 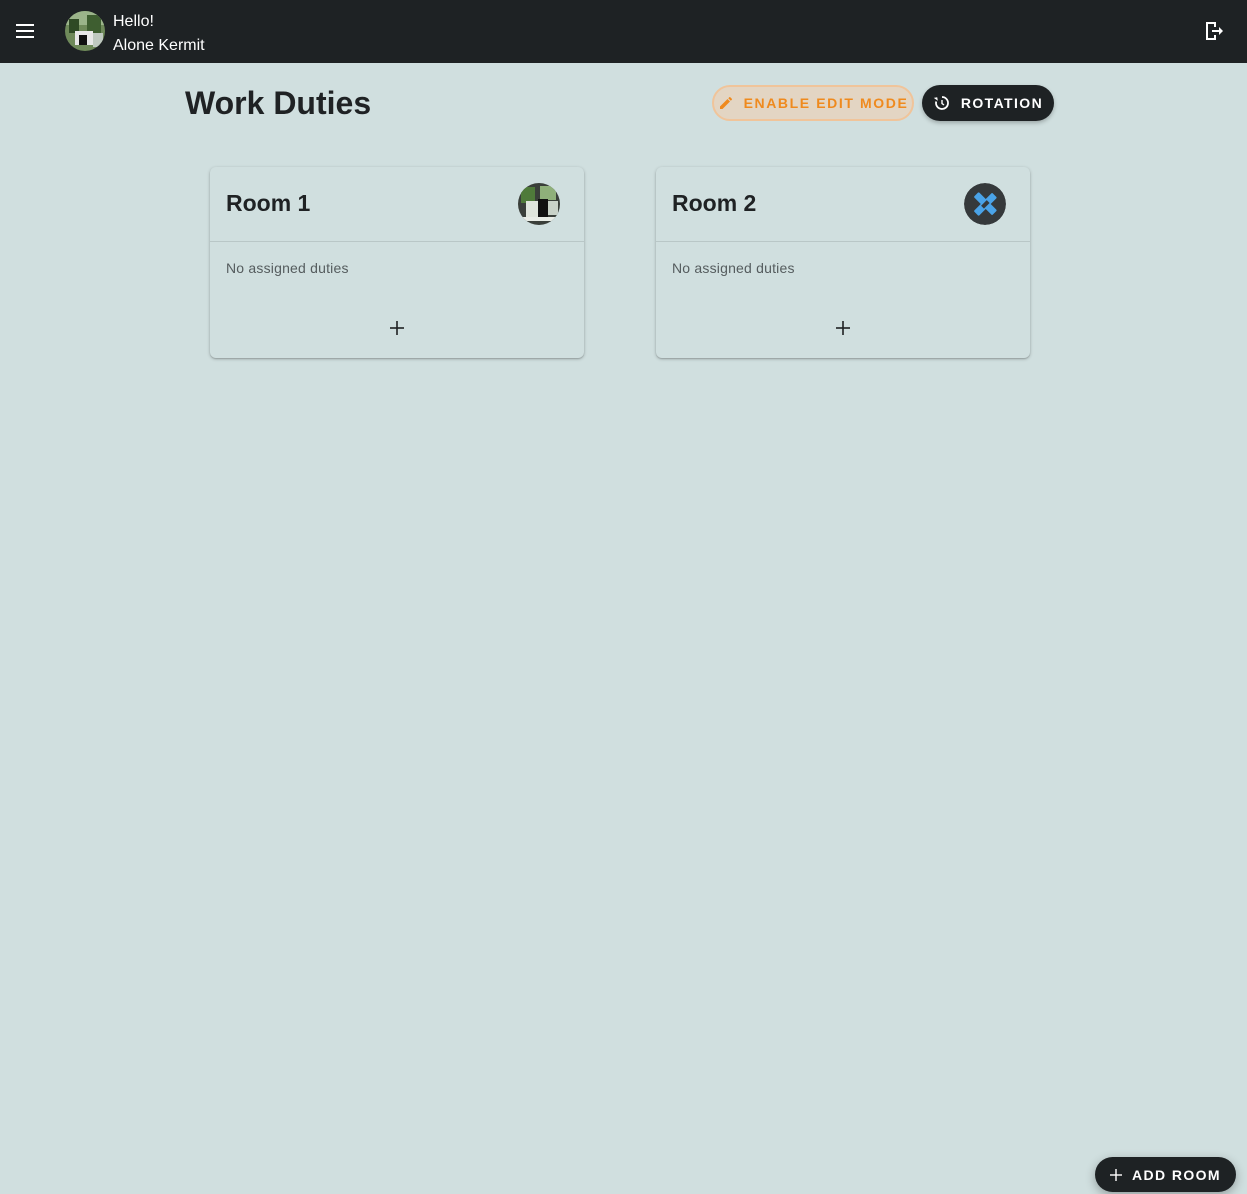 I want to click on rotation-button: ROTATION, so click(x=988, y=103).